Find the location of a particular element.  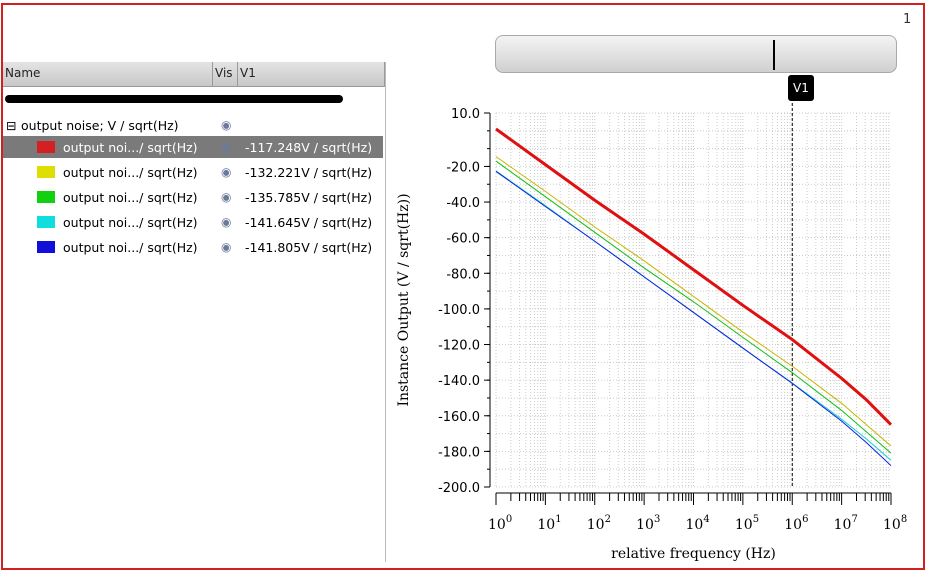

x-axis-label: relative frequency (Hz) is located at coordinates (693, 554).